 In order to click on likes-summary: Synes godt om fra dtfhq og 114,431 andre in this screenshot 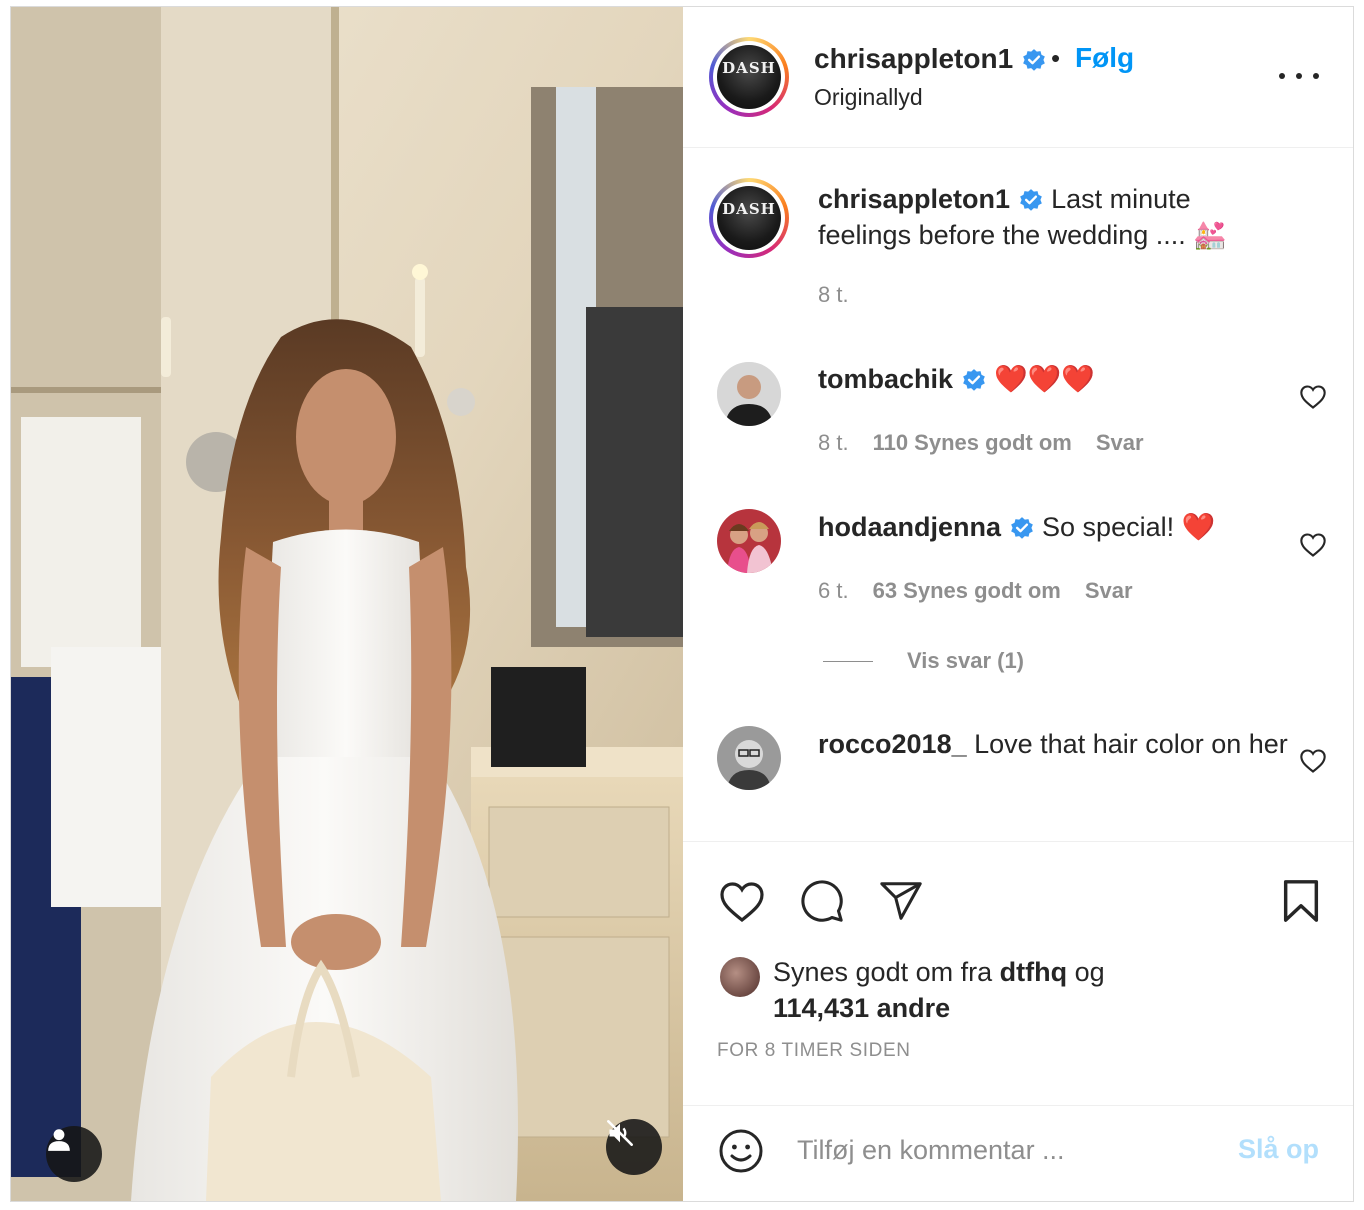, I will do `click(983, 990)`.